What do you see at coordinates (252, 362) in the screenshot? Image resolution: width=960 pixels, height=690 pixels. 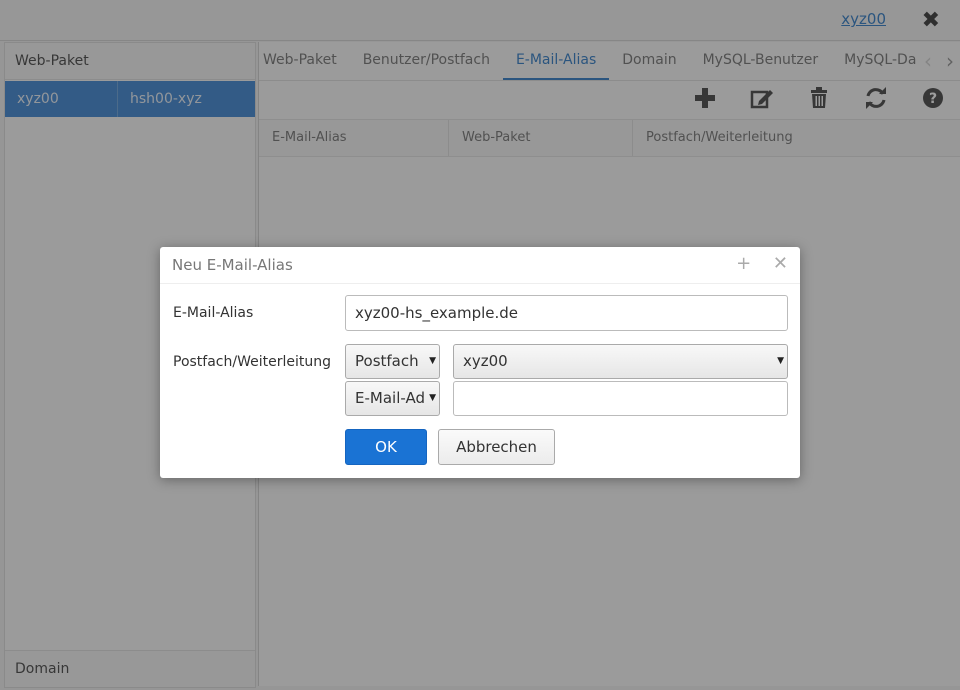 I see `mailbox-forward-label: Postfach/Weiterleitung` at bounding box center [252, 362].